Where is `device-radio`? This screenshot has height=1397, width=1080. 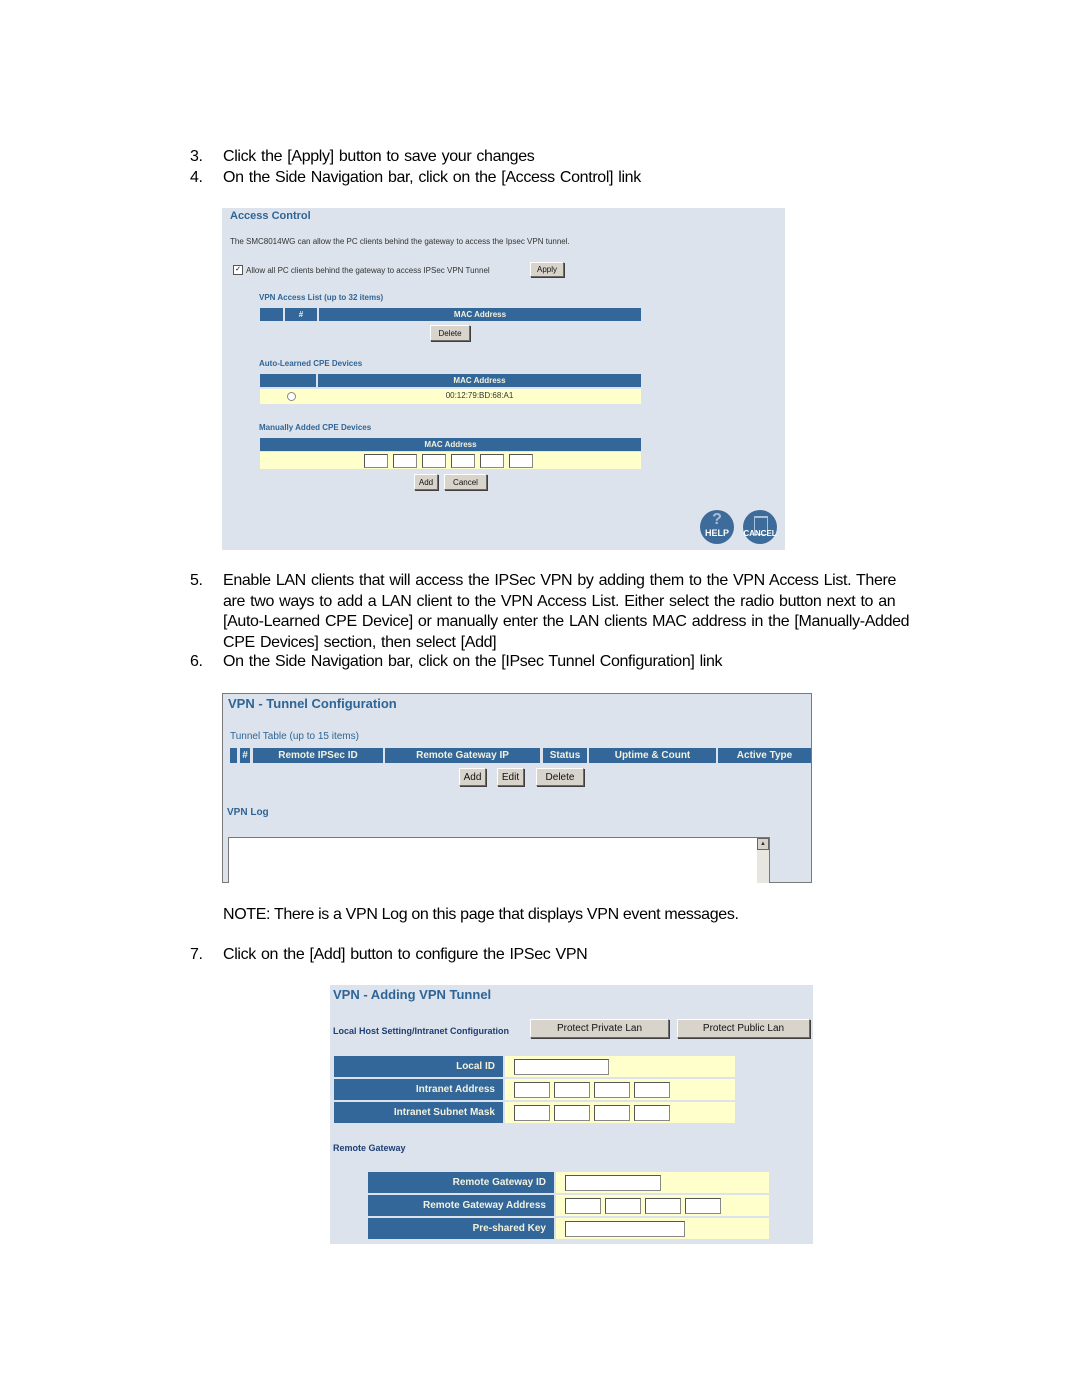 device-radio is located at coordinates (291, 396).